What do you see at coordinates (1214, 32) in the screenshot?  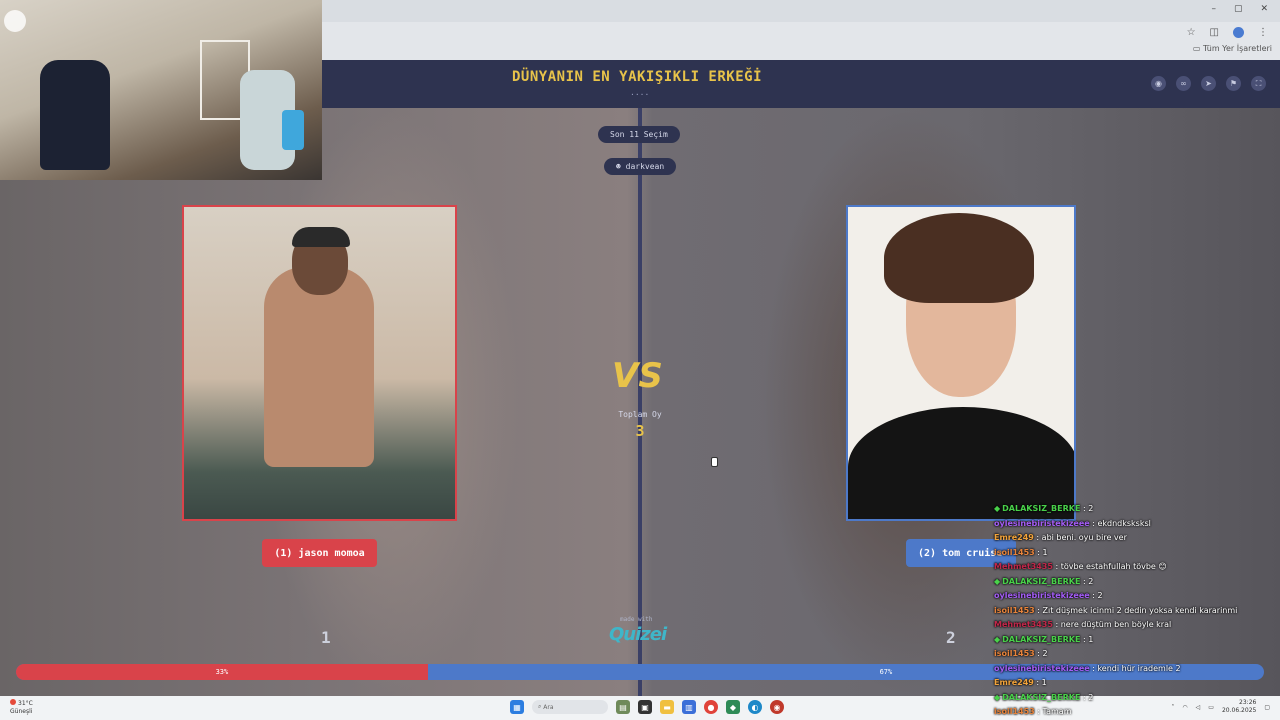 I see `extensions-icon: ◫` at bounding box center [1214, 32].